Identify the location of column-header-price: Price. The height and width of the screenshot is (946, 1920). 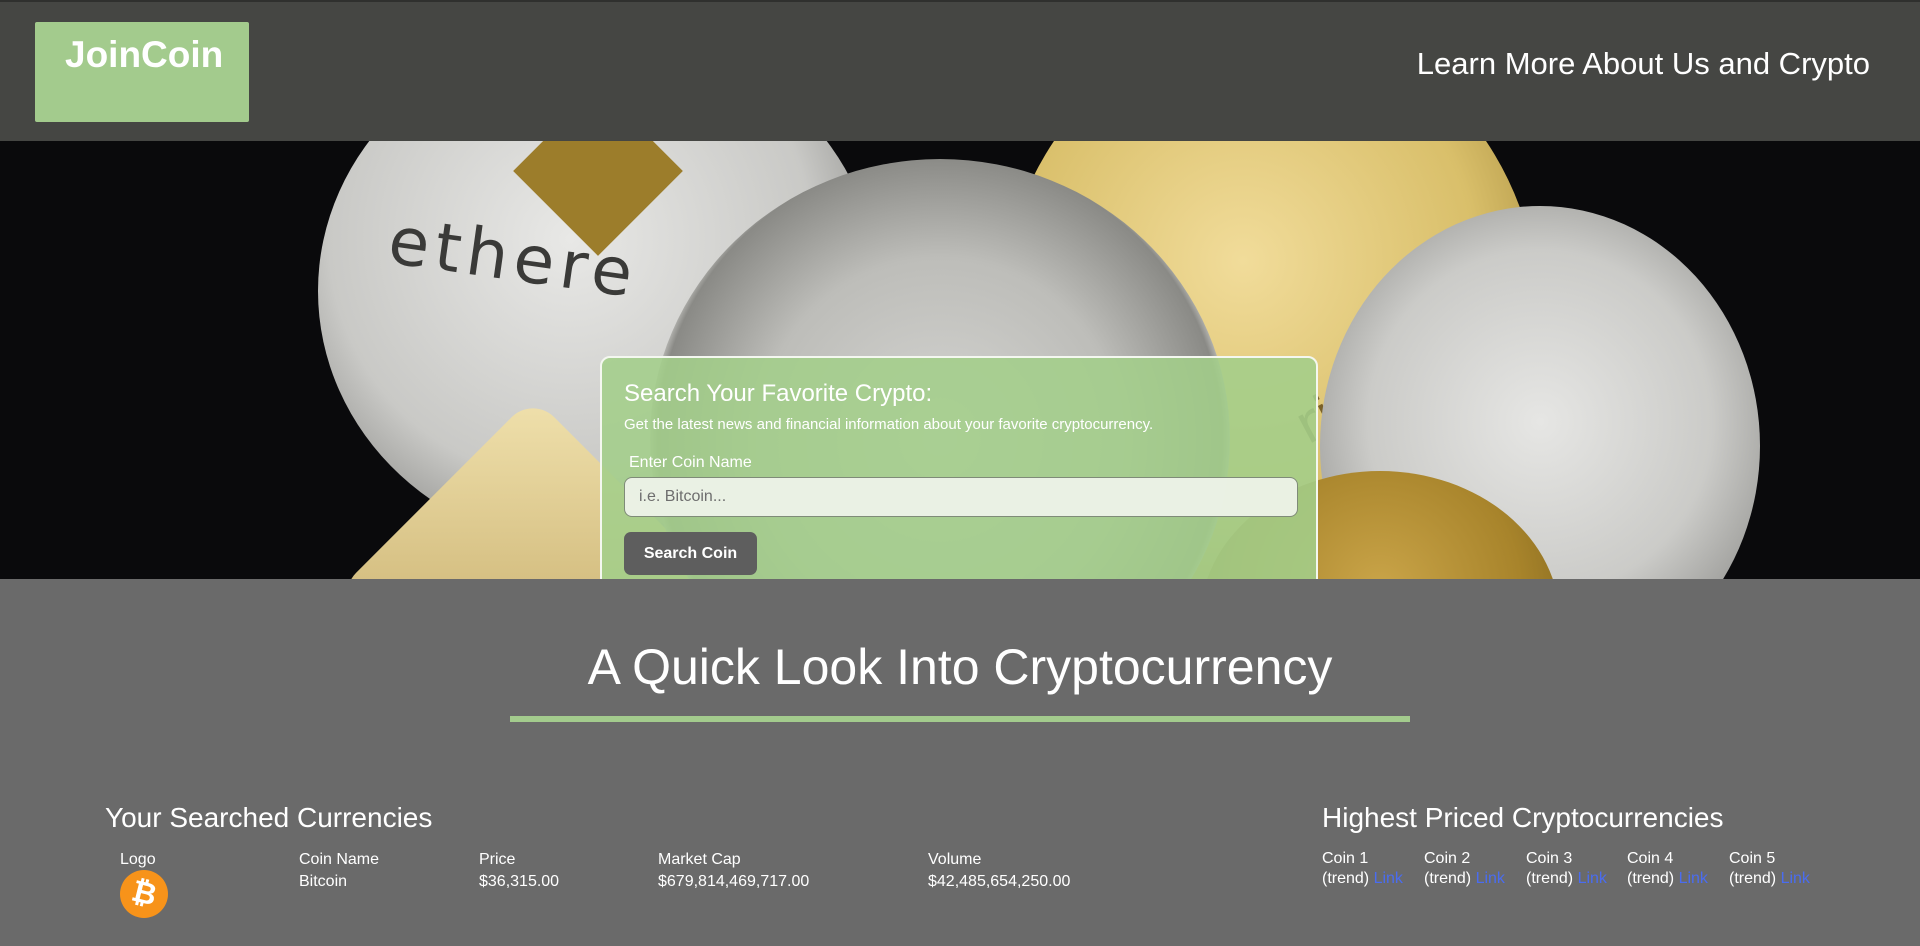
(497, 859).